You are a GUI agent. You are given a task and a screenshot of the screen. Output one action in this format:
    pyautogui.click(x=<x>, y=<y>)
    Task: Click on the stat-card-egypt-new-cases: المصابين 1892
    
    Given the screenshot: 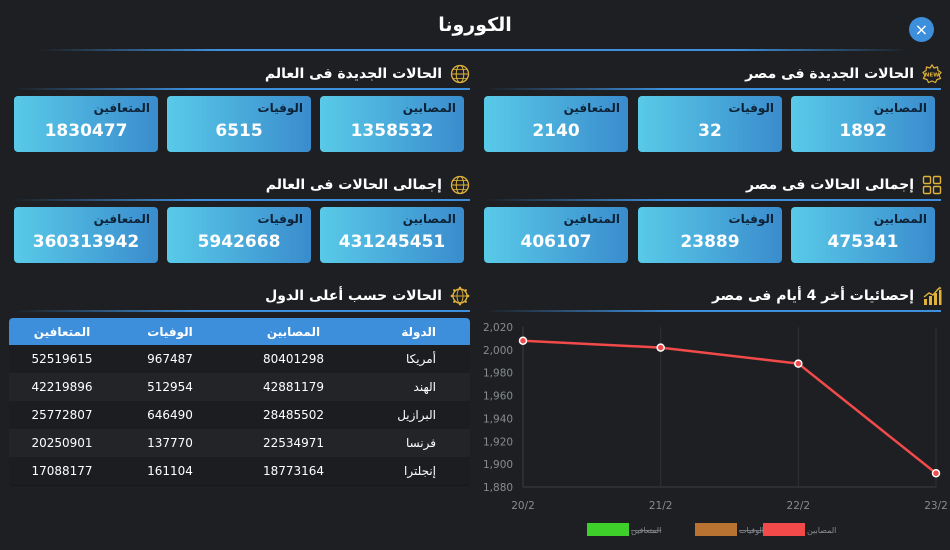 What is the action you would take?
    pyautogui.click(x=863, y=124)
    